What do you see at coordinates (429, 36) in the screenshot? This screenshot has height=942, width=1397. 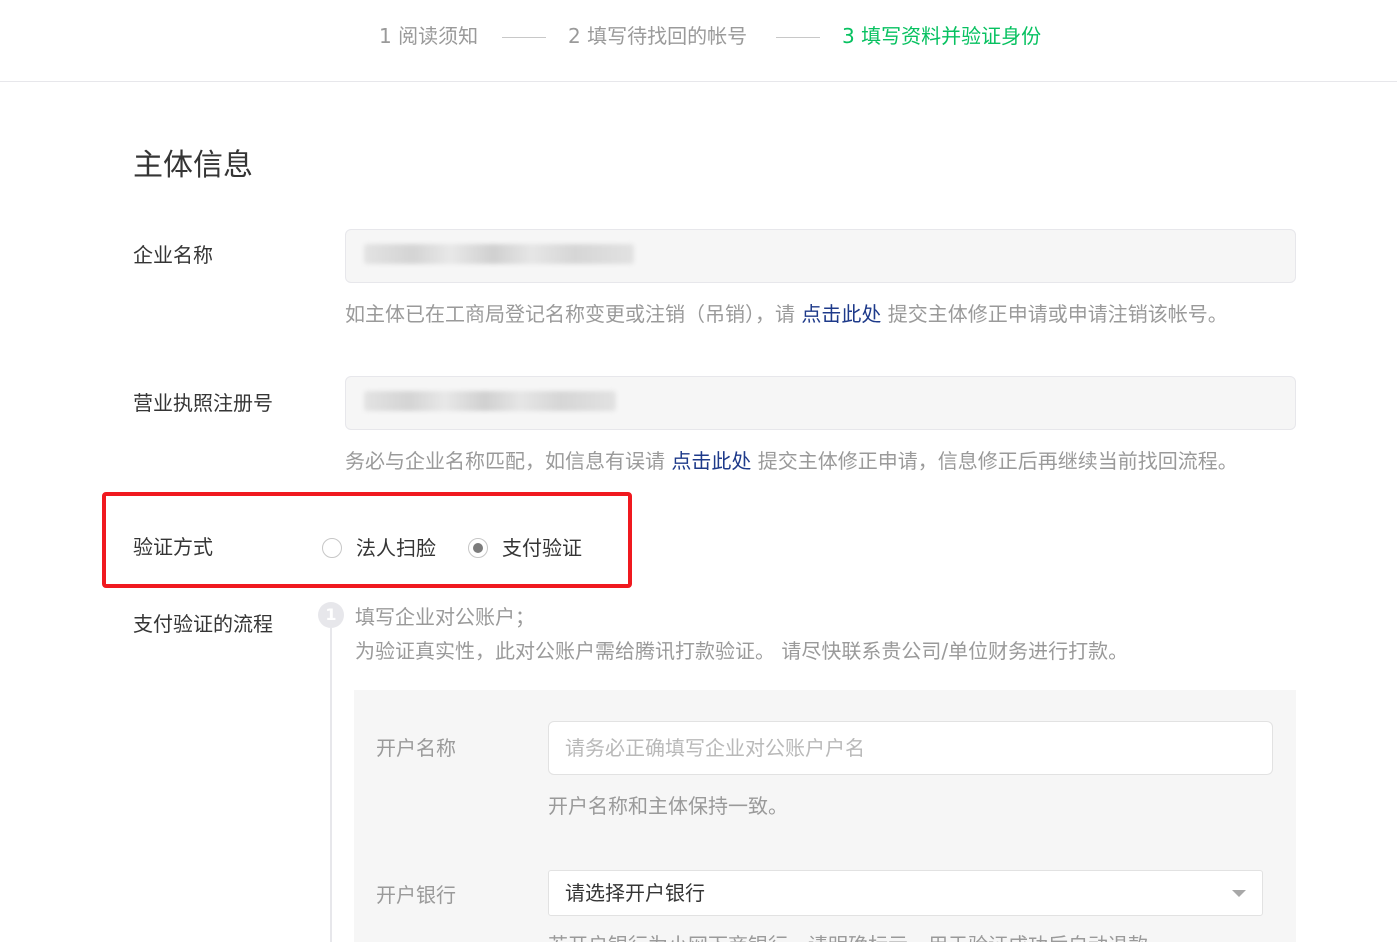 I see `step-1-read-notice: 1 阅读须知` at bounding box center [429, 36].